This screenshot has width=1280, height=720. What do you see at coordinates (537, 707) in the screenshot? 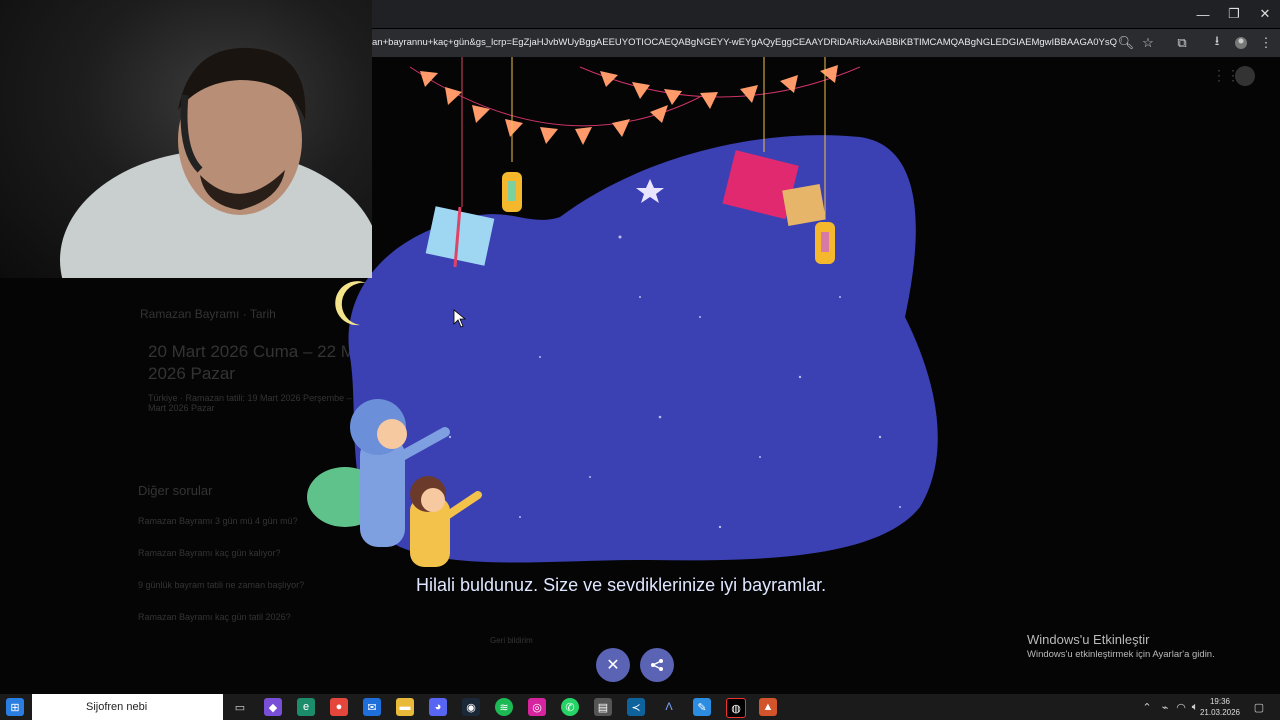
I see `instagram-icon: ◎` at bounding box center [537, 707].